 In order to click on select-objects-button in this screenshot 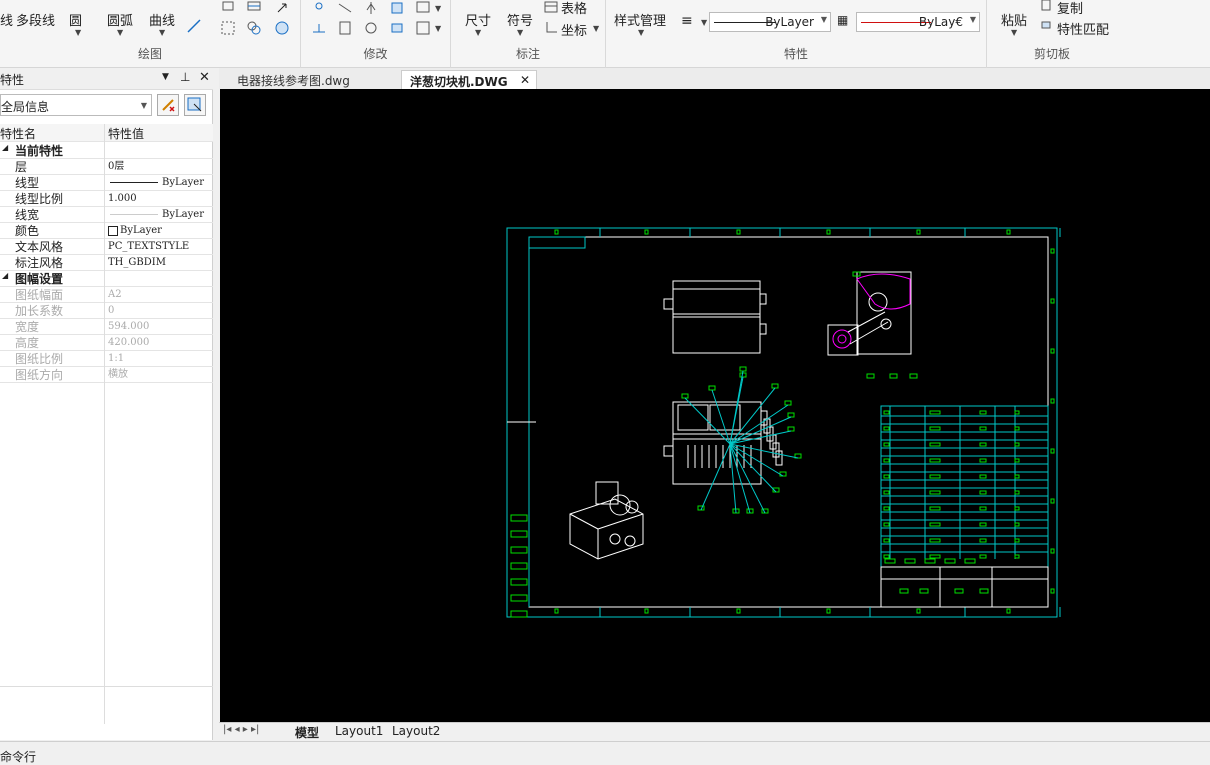, I will do `click(195, 105)`.